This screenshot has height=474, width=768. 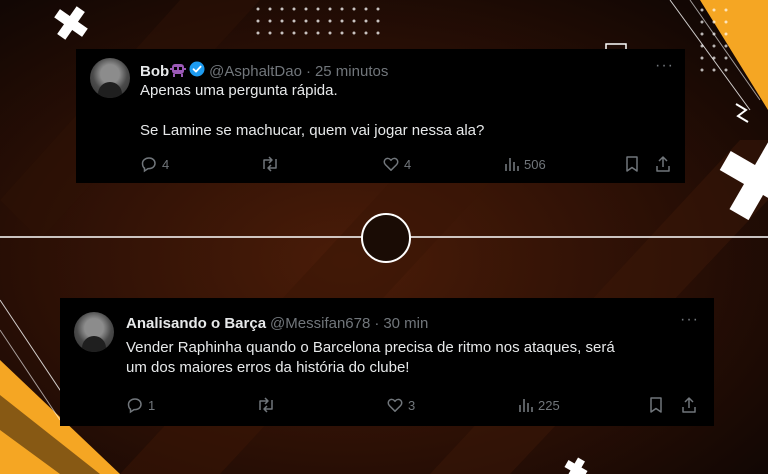 I want to click on views-button: 225, so click(x=539, y=405).